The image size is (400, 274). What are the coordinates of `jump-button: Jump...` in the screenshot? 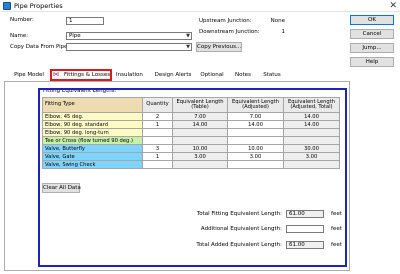 It's located at (372, 48).